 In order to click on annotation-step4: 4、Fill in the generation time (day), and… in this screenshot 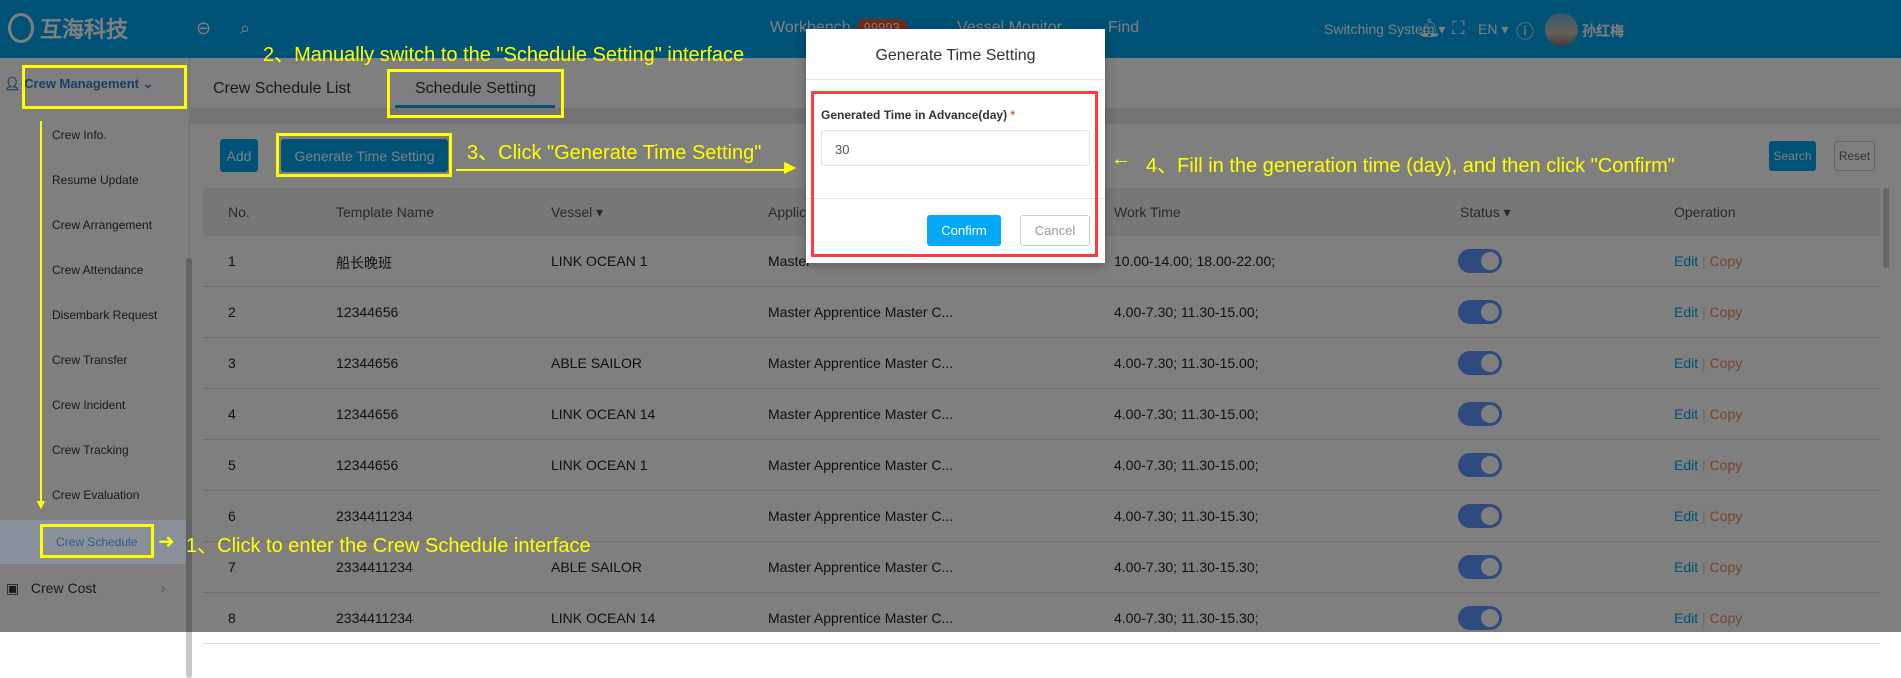, I will do `click(1410, 166)`.